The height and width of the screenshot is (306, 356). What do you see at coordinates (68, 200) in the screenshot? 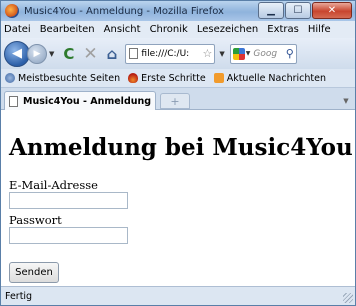
I see `email-field` at bounding box center [68, 200].